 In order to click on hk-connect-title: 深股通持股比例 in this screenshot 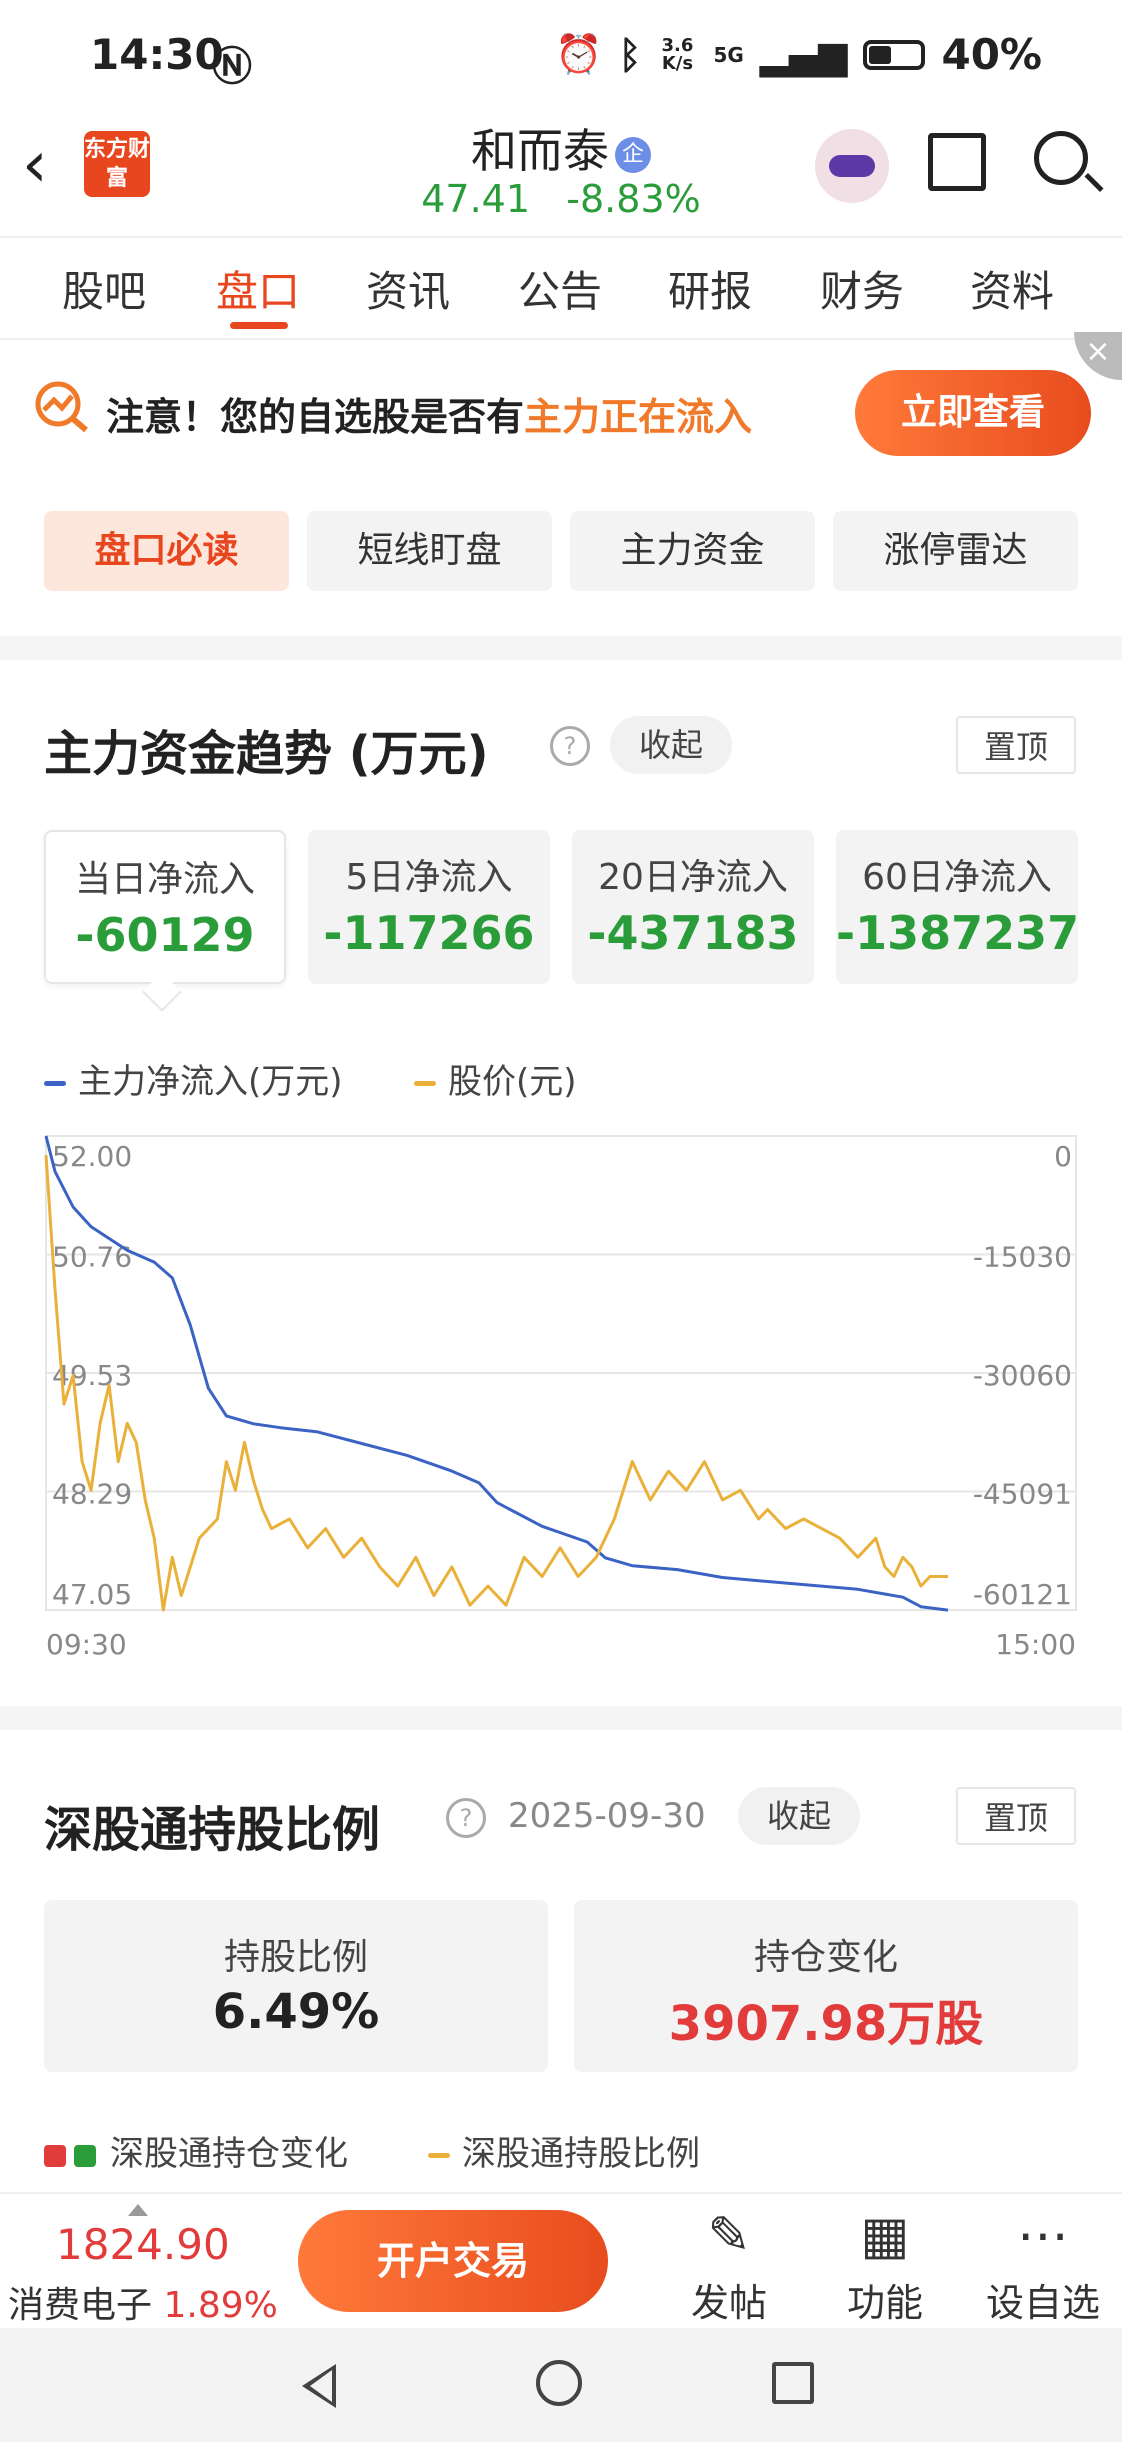, I will do `click(212, 1830)`.